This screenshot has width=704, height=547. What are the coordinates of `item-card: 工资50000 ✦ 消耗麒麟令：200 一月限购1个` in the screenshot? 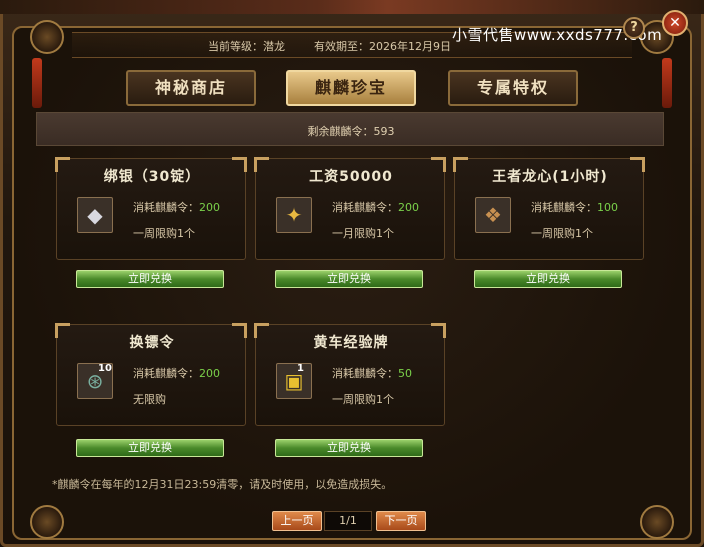 It's located at (350, 208).